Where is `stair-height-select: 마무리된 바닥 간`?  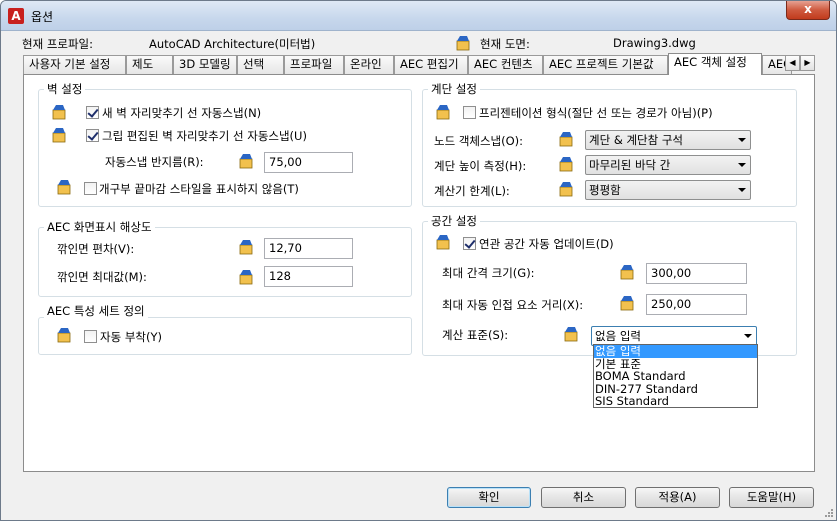 stair-height-select: 마무리된 바닥 간 is located at coordinates (668, 165).